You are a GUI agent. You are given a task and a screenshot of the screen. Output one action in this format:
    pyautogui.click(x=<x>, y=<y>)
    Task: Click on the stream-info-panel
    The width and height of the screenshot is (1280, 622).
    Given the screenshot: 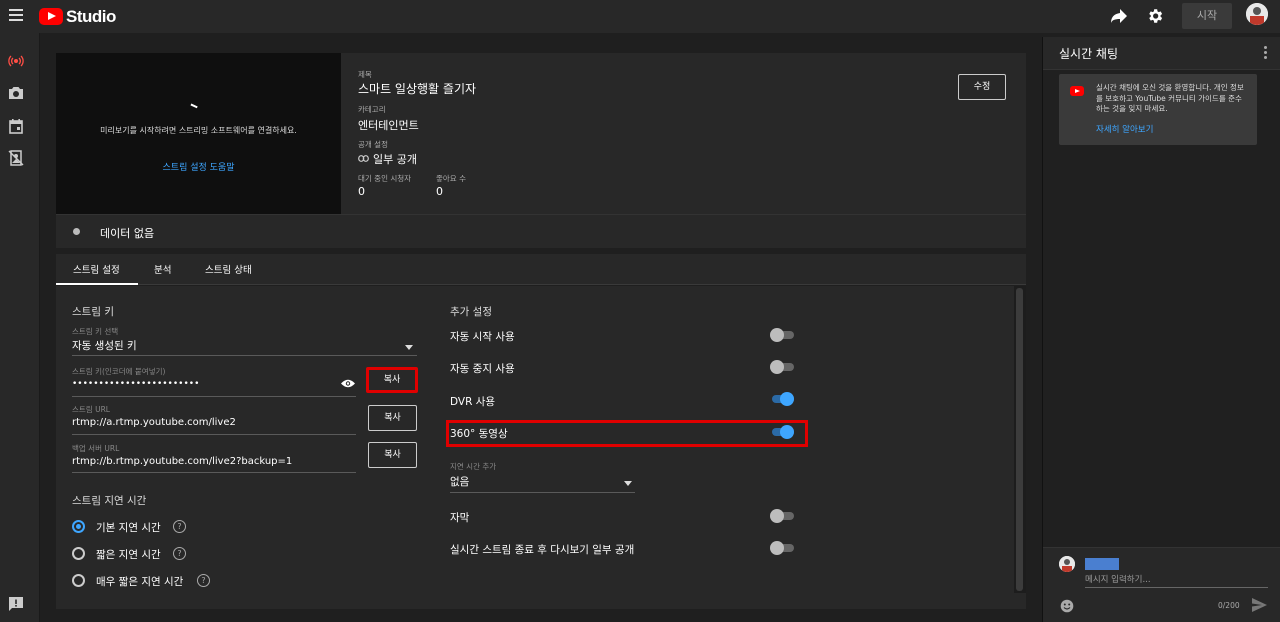 What is the action you would take?
    pyautogui.click(x=683, y=133)
    